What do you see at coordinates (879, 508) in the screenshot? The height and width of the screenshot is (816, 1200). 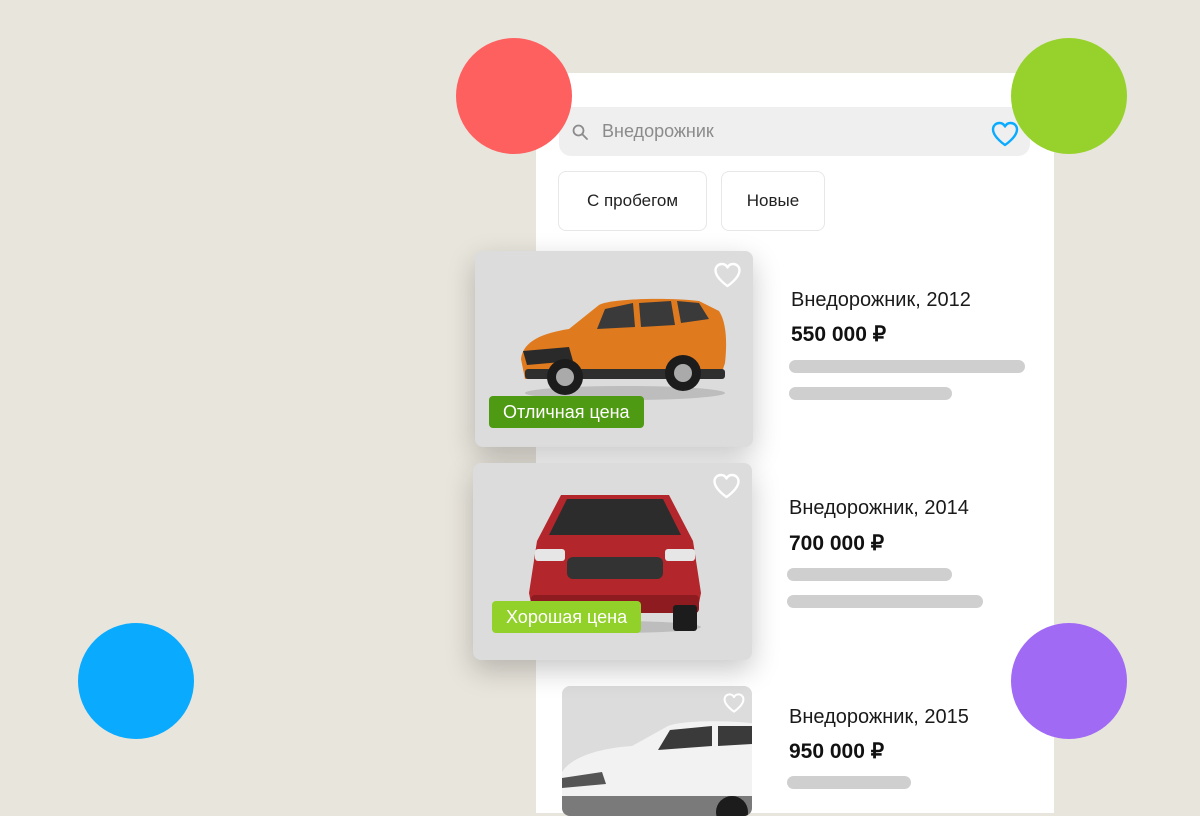 I see `listing-title: Внедорожник, 2014` at bounding box center [879, 508].